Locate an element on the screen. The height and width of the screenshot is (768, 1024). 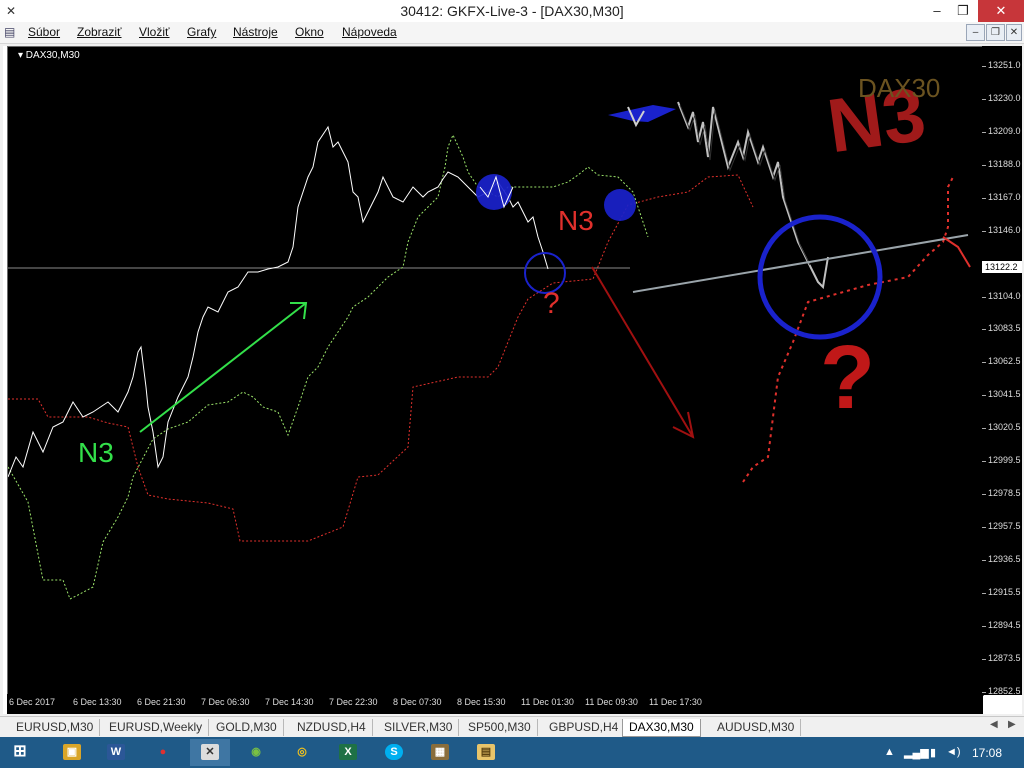
restore-button: ❐ is located at coordinates (963, 11).